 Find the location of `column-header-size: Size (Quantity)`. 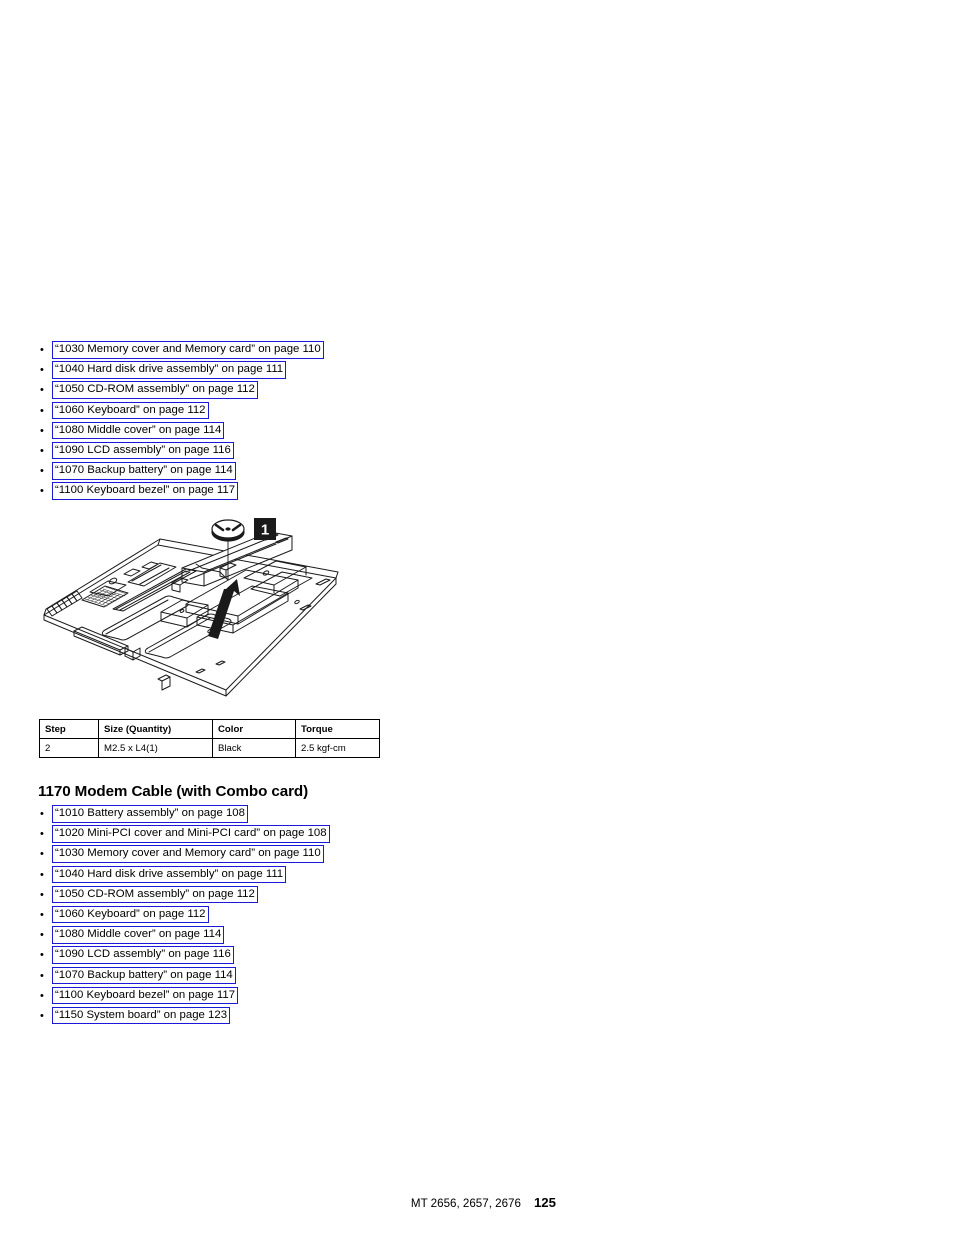

column-header-size: Size (Quantity) is located at coordinates (155, 729).